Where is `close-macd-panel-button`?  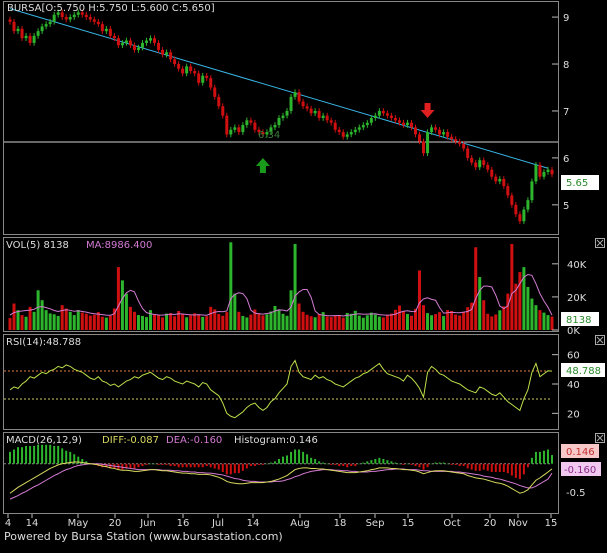 close-macd-panel-button is located at coordinates (600, 438).